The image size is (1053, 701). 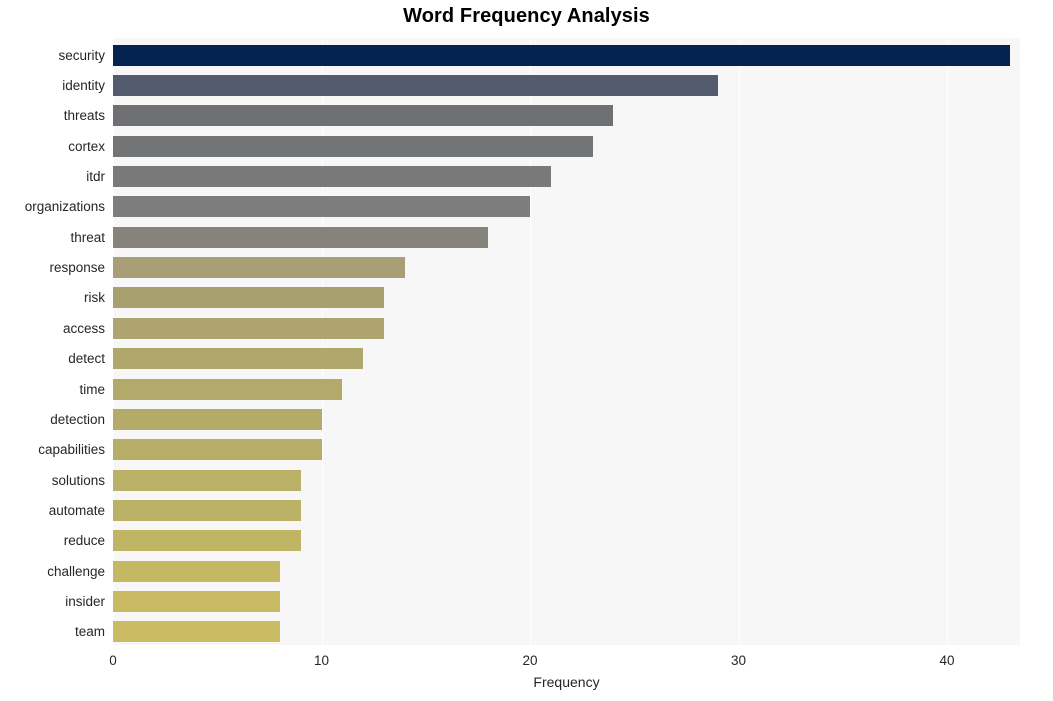 I want to click on y-tick-label-insider: insider, so click(x=85, y=601).